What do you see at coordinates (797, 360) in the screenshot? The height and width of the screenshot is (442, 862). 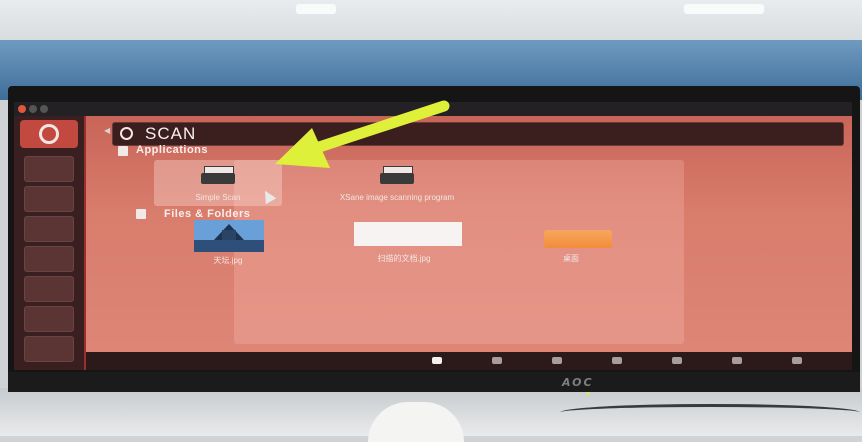 I see `social-lens-icon` at bounding box center [797, 360].